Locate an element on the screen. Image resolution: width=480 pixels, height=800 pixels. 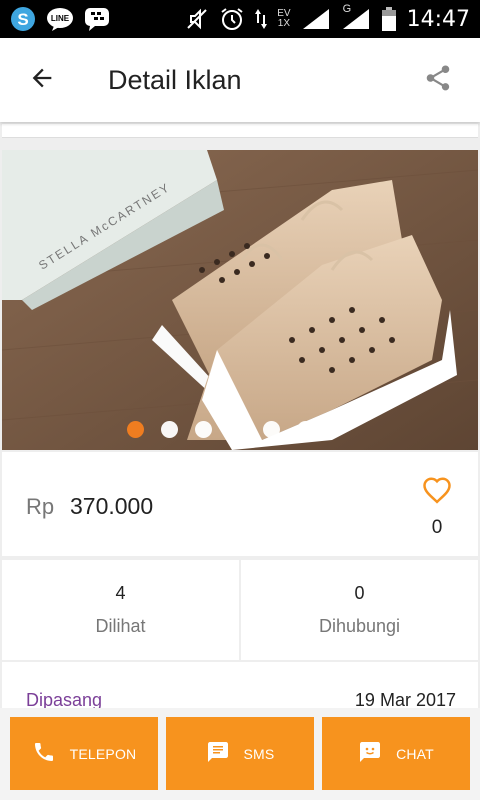
clock: 14:47 is located at coordinates (438, 19).